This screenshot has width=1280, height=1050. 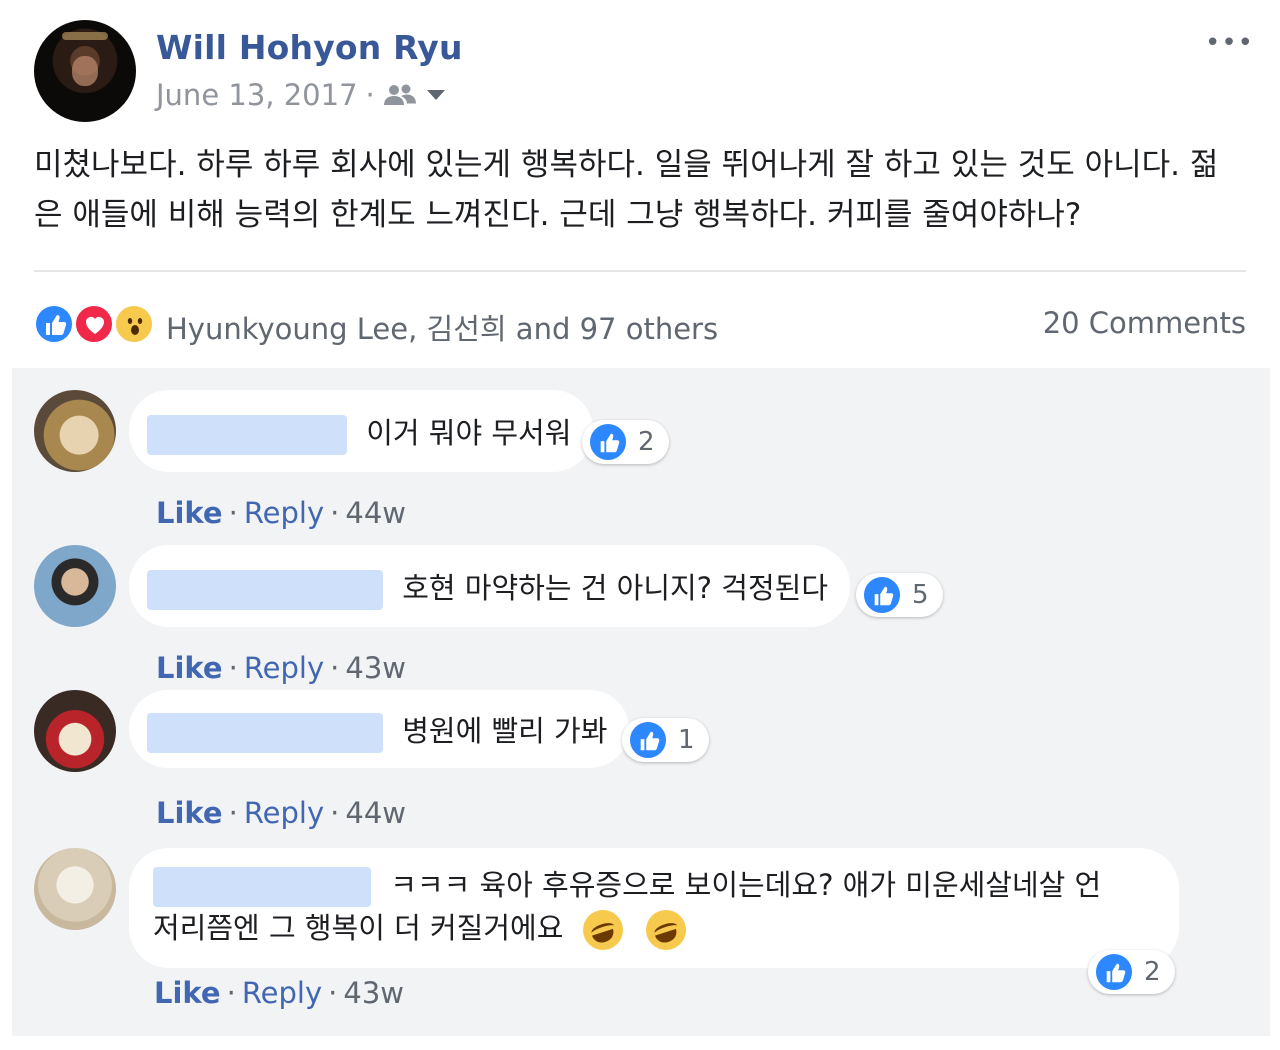 What do you see at coordinates (257, 95) in the screenshot?
I see `post-date: June 13, 2017` at bounding box center [257, 95].